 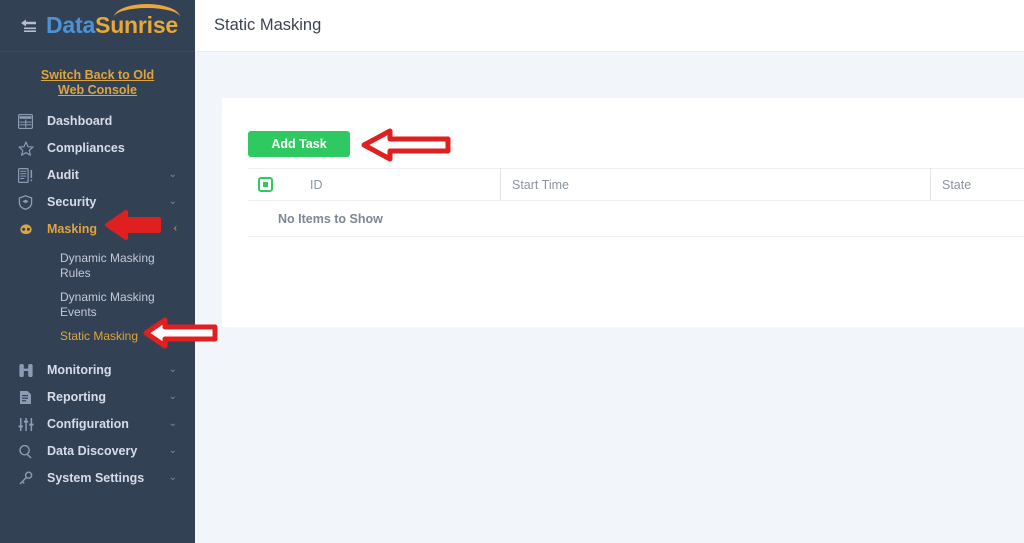 What do you see at coordinates (405, 184) in the screenshot?
I see `column-header-id: ID` at bounding box center [405, 184].